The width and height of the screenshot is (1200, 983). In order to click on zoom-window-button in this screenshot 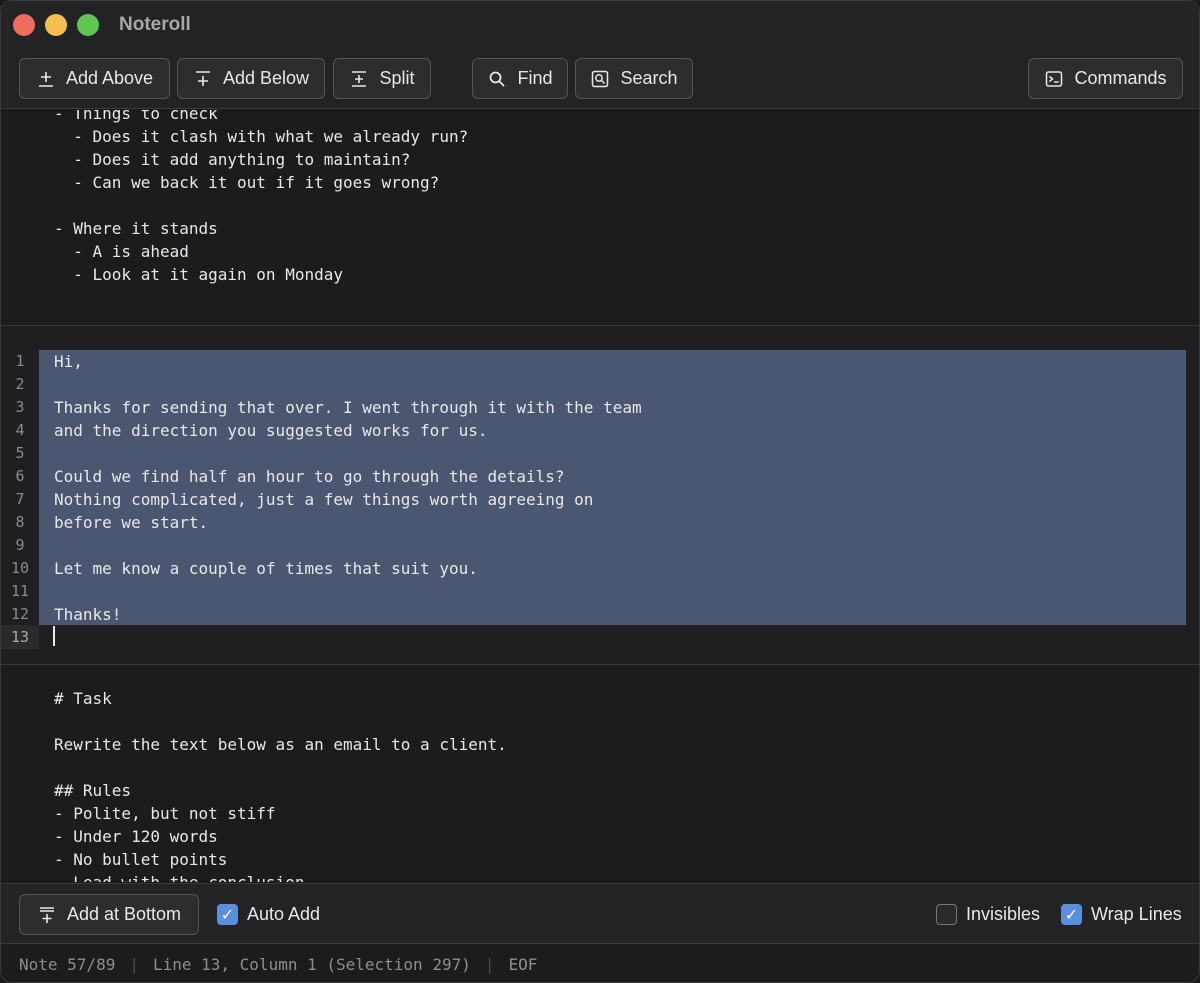, I will do `click(88, 25)`.